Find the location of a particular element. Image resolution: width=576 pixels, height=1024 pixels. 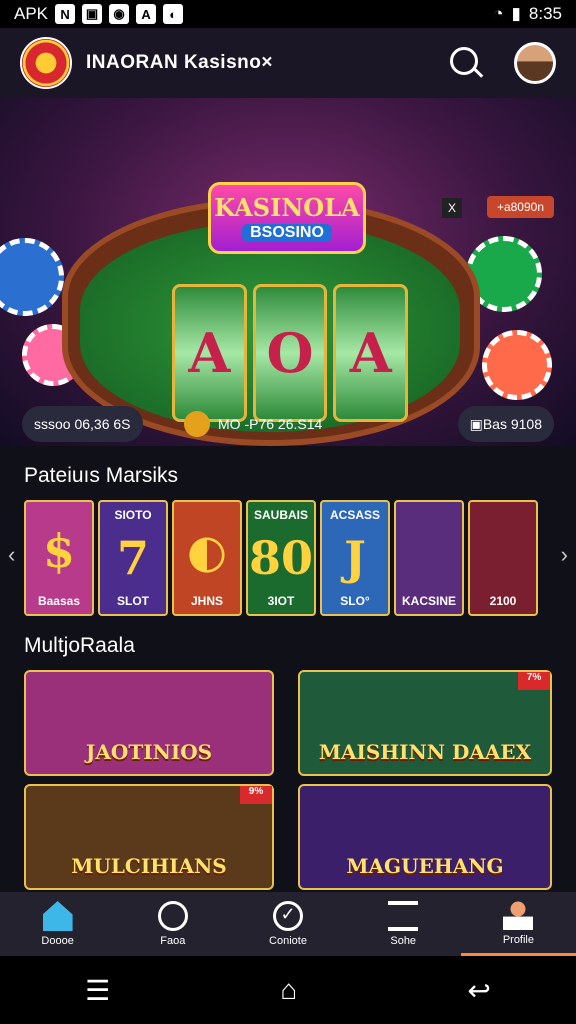

promo-tile: JAOTINIOS is located at coordinates (149, 723).